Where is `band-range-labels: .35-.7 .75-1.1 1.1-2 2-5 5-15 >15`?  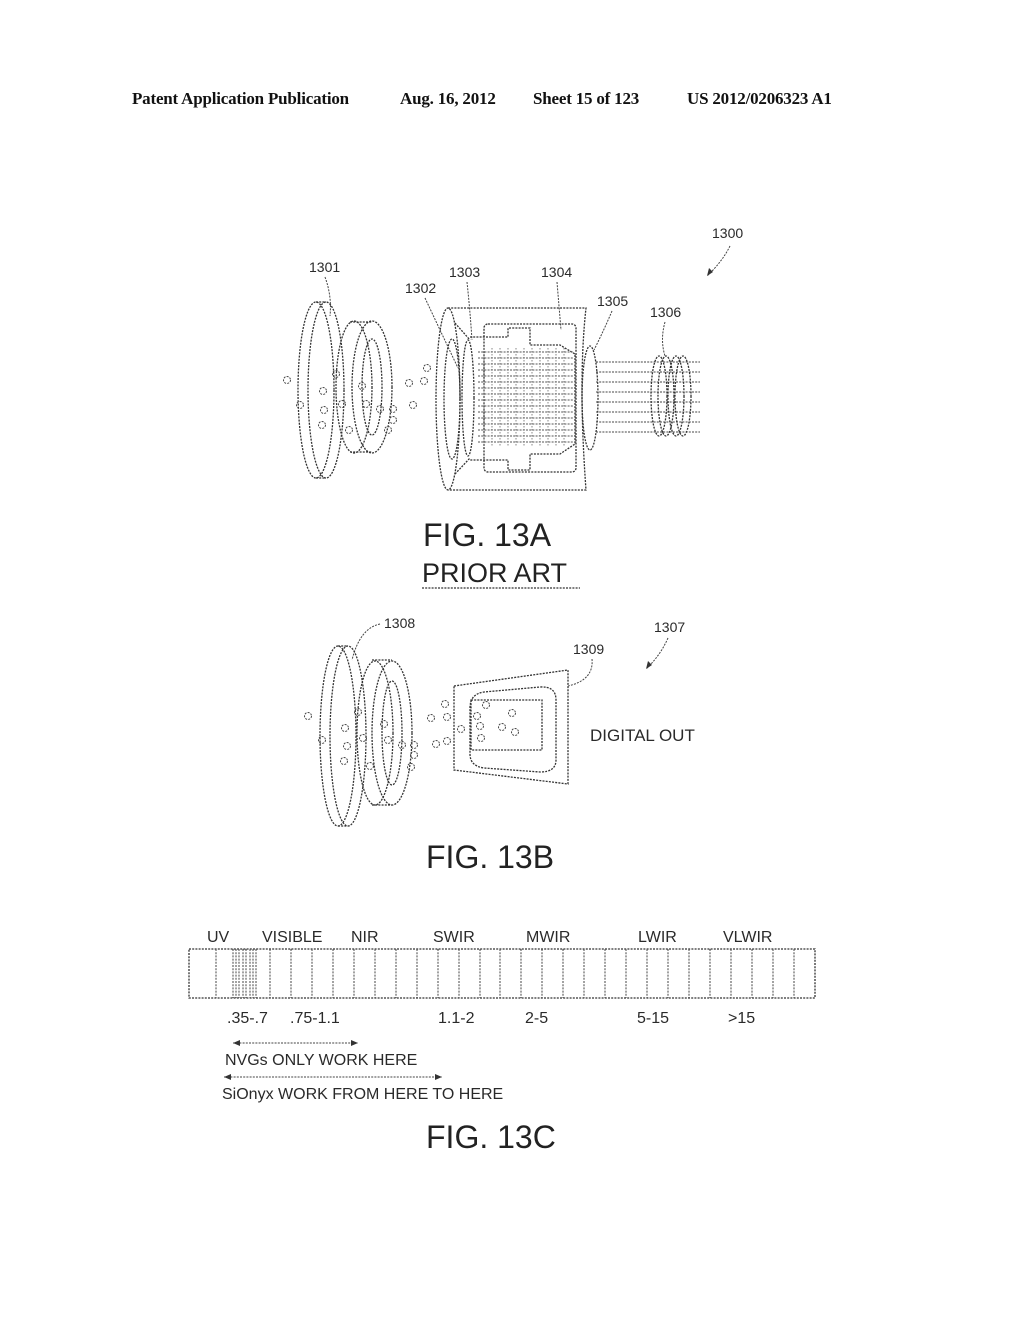 band-range-labels: .35-.7 .75-1.1 1.1-2 2-5 5-15 >15 is located at coordinates (491, 1018).